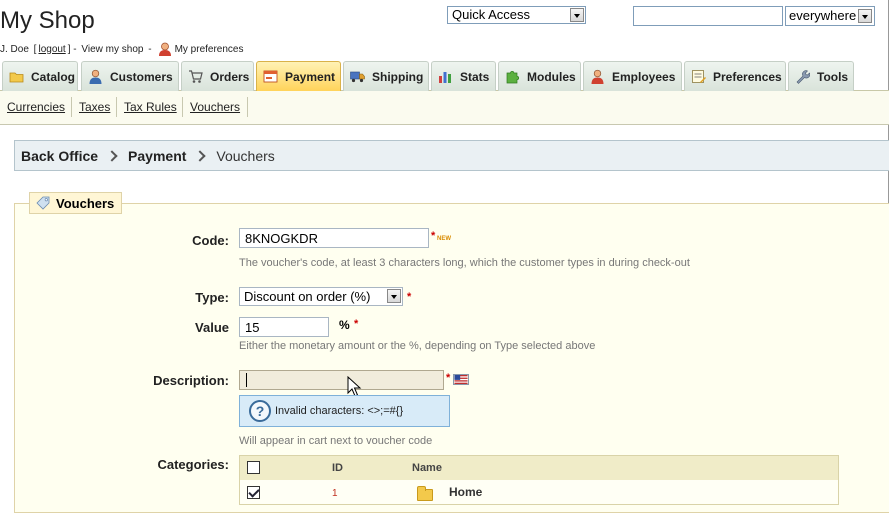  What do you see at coordinates (36, 107) in the screenshot?
I see `subnav-currencies: Currencies` at bounding box center [36, 107].